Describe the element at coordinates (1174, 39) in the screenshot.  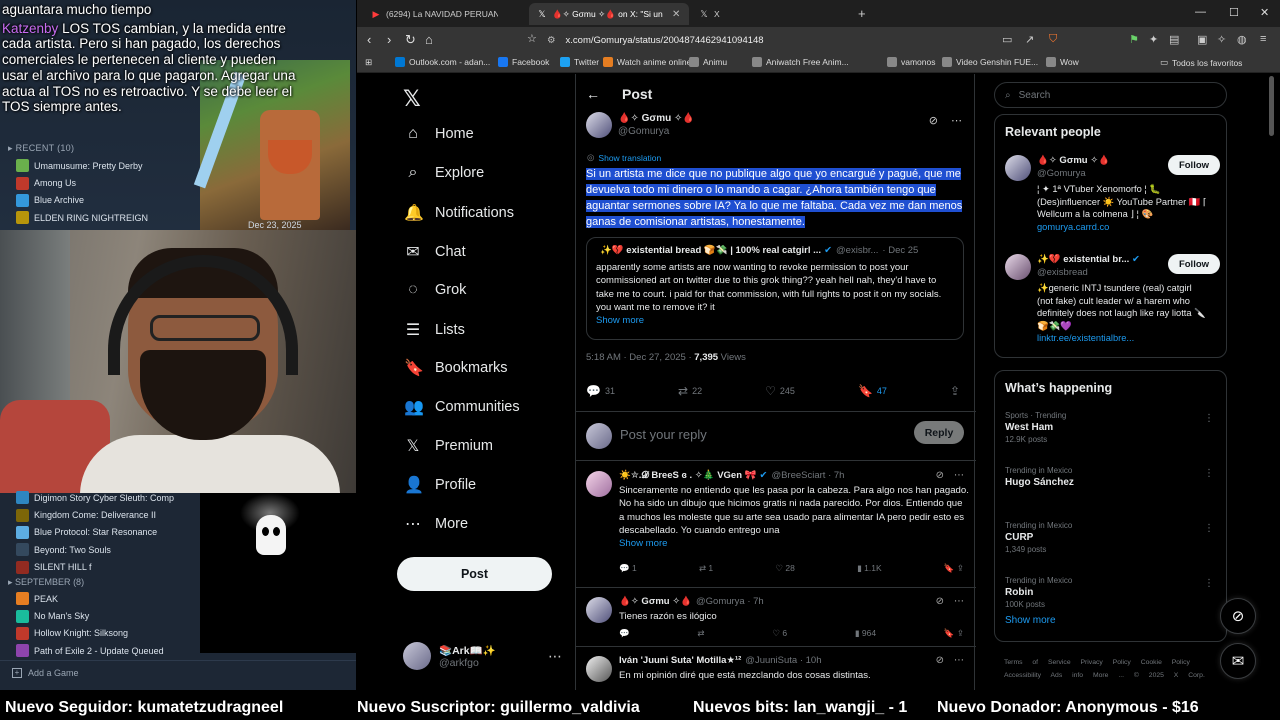
I see `sidebar-icon: ▤` at that location.